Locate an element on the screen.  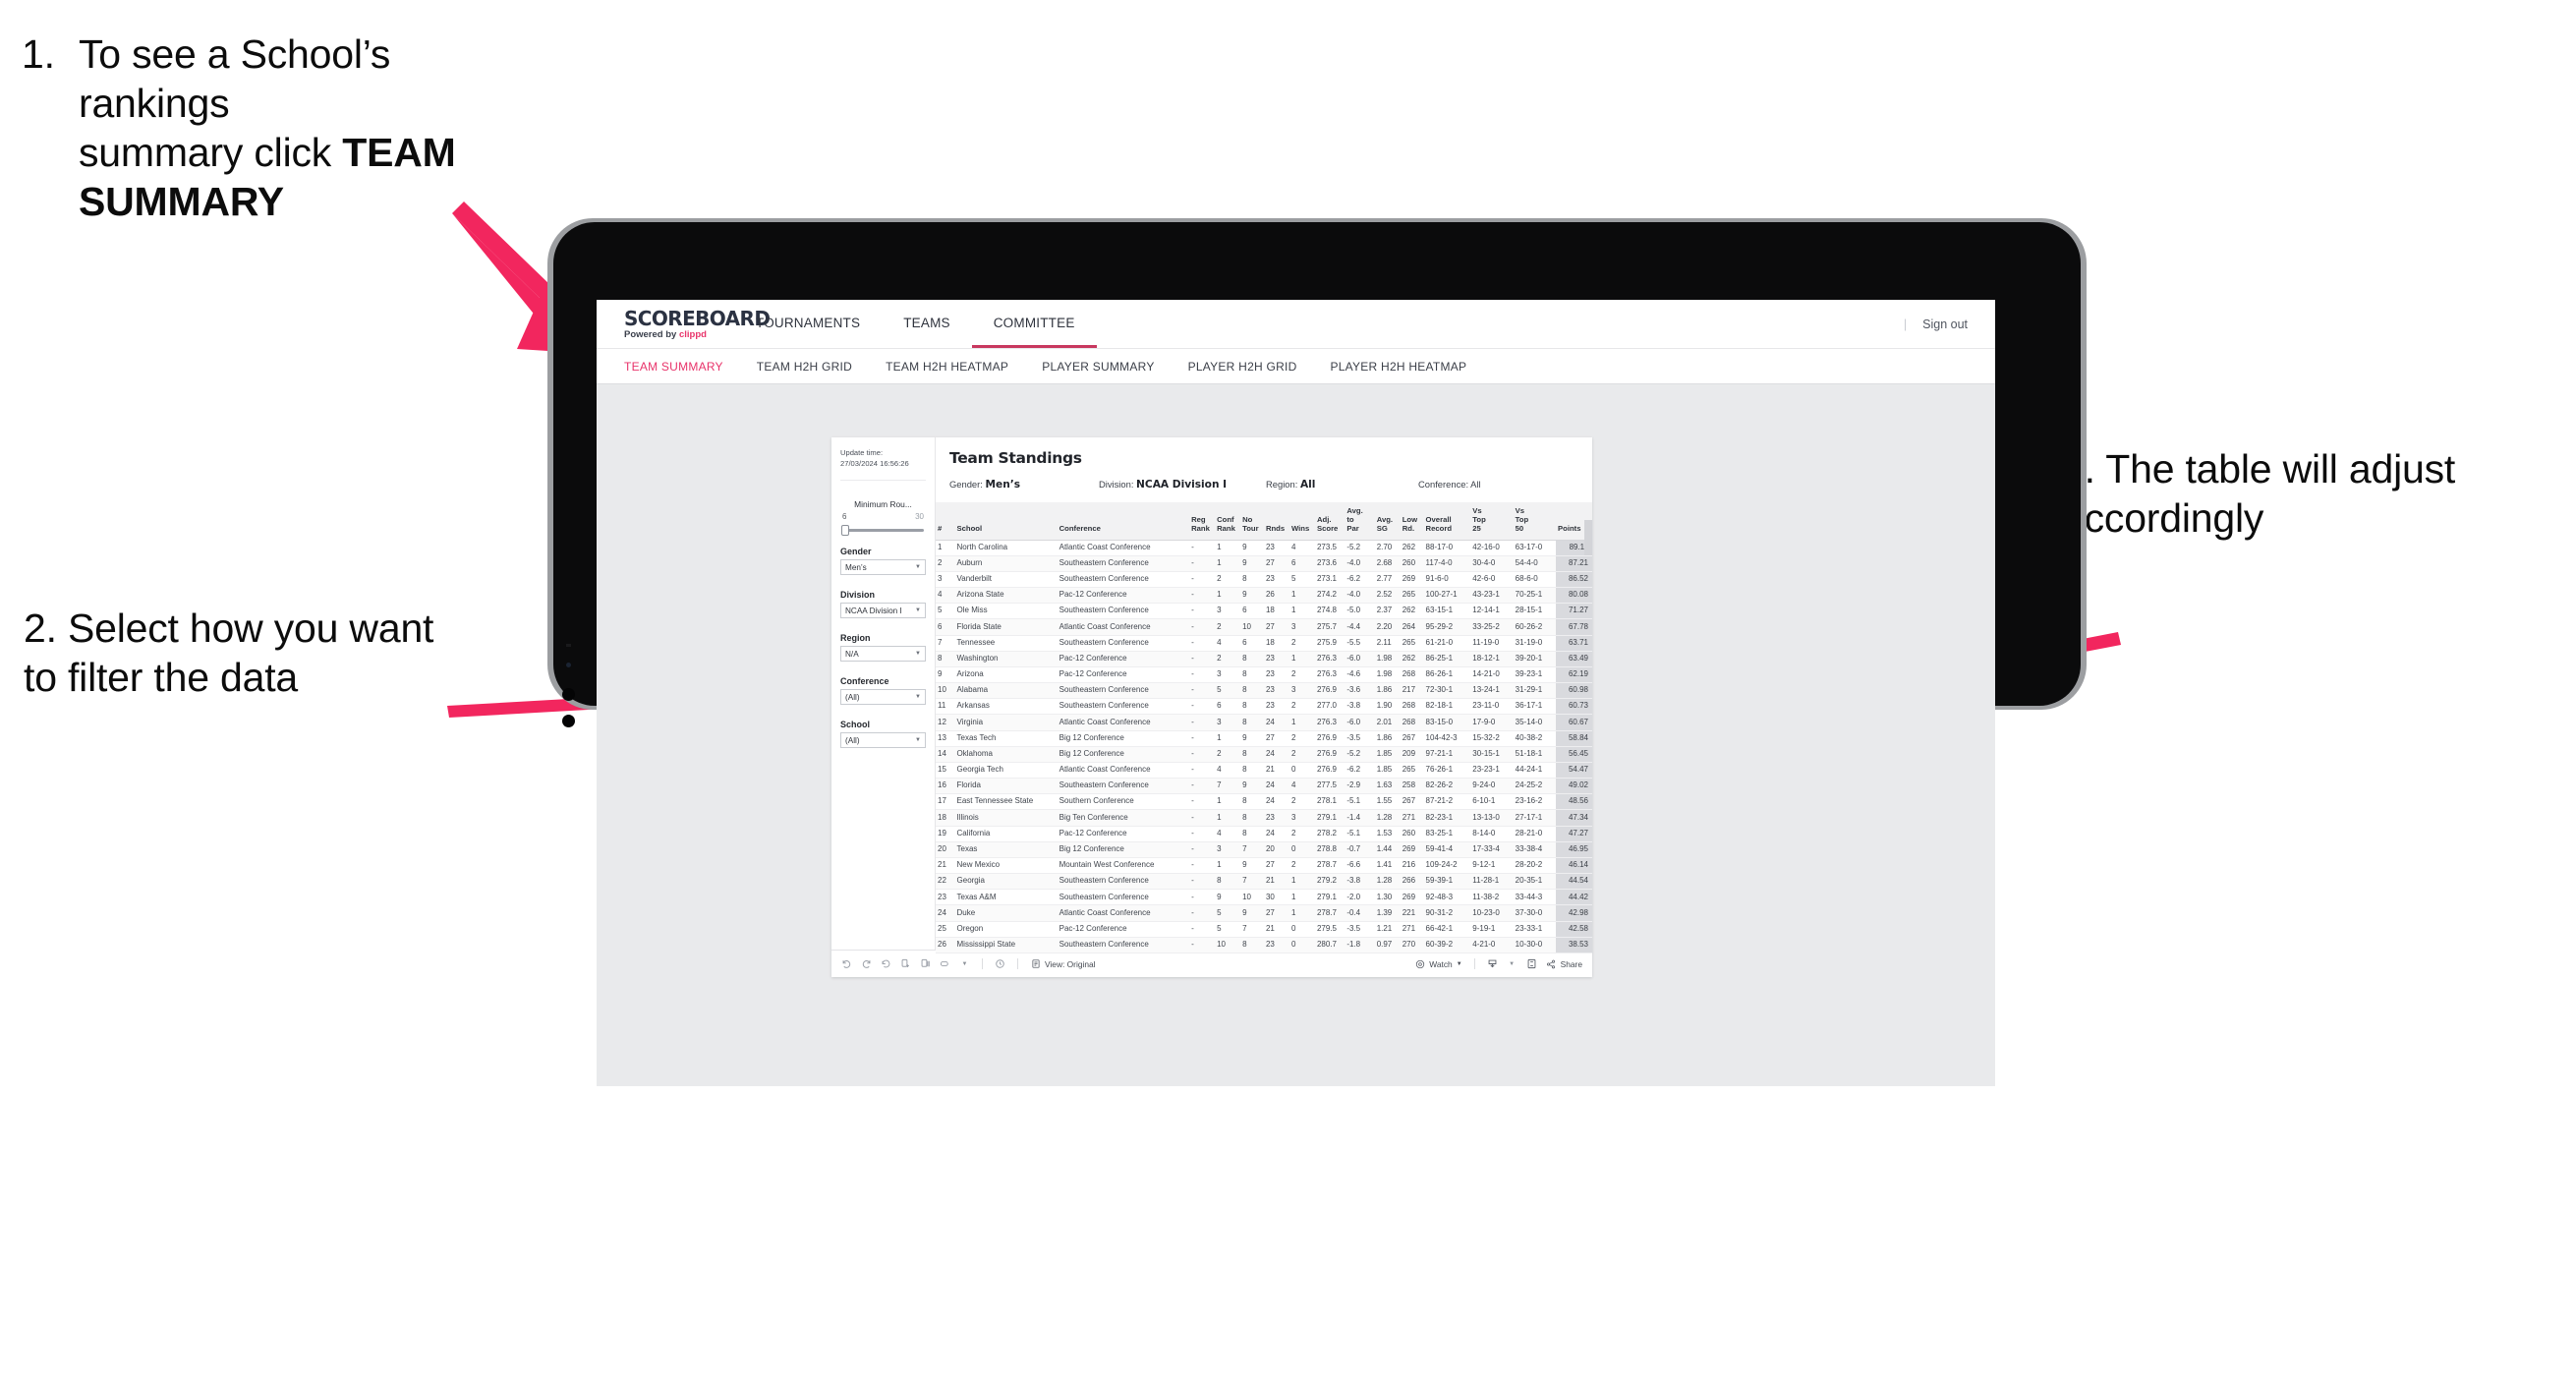
view-control: View: Original is located at coordinates (1063, 964).